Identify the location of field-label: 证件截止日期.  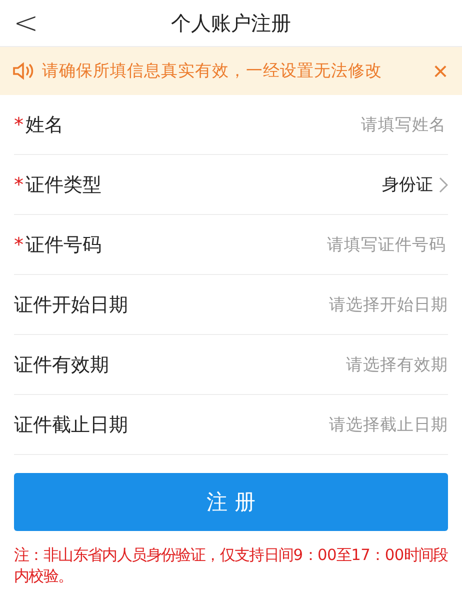
(71, 425).